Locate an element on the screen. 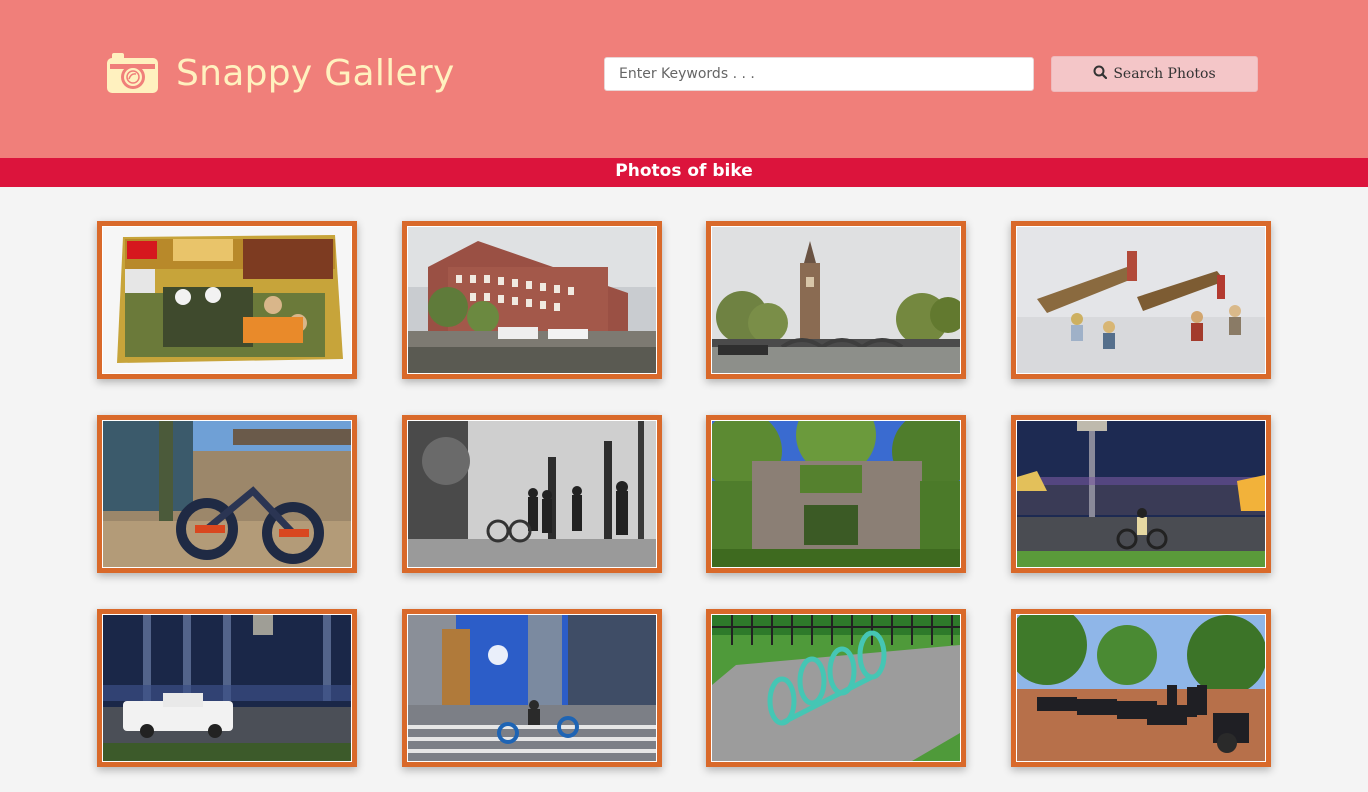 The image size is (1368, 792). photo-amsterdam-church-tower-bridge is located at coordinates (836, 300).